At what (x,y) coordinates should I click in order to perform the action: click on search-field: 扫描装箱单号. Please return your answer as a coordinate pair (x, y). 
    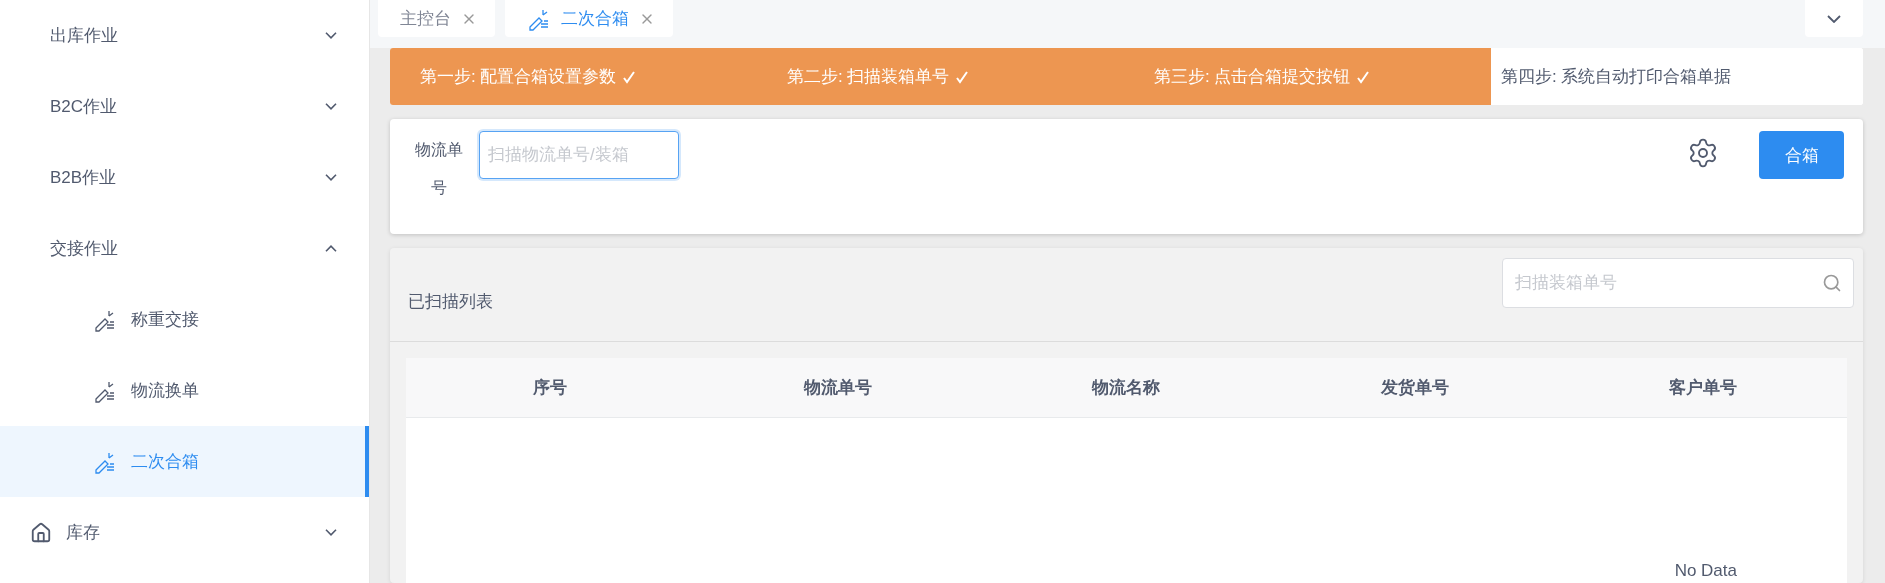
    Looking at the image, I should click on (1678, 282).